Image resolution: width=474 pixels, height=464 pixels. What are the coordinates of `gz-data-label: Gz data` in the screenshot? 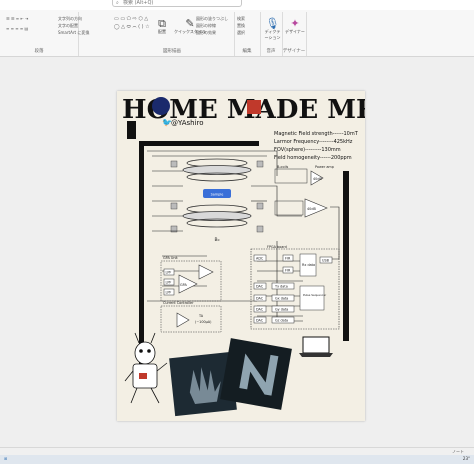 It's located at (281, 321).